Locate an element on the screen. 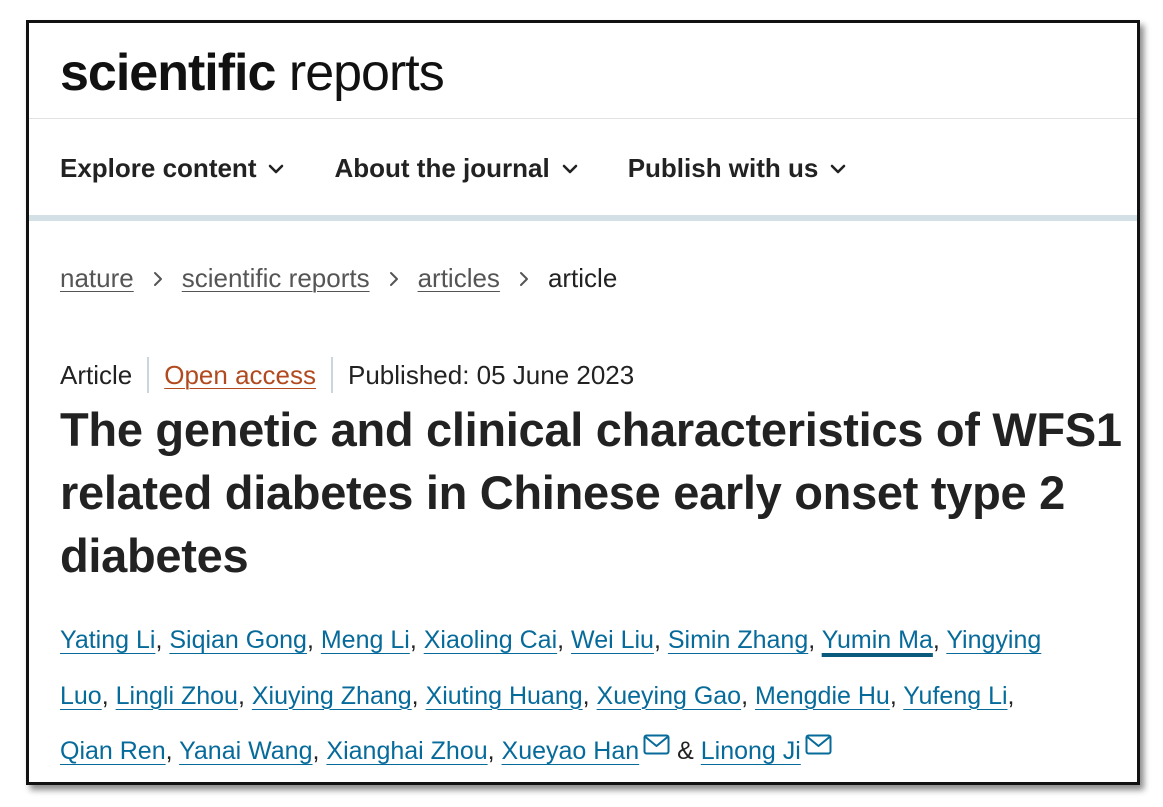  author-link: Yating Li is located at coordinates (107, 640).